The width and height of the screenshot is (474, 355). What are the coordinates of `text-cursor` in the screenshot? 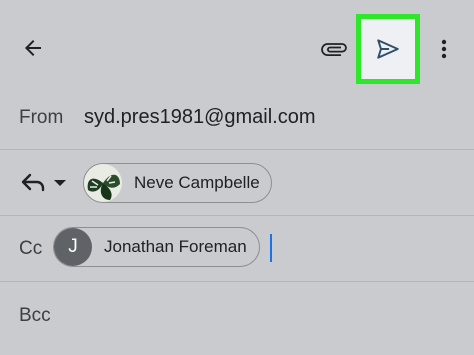 It's located at (271, 248).